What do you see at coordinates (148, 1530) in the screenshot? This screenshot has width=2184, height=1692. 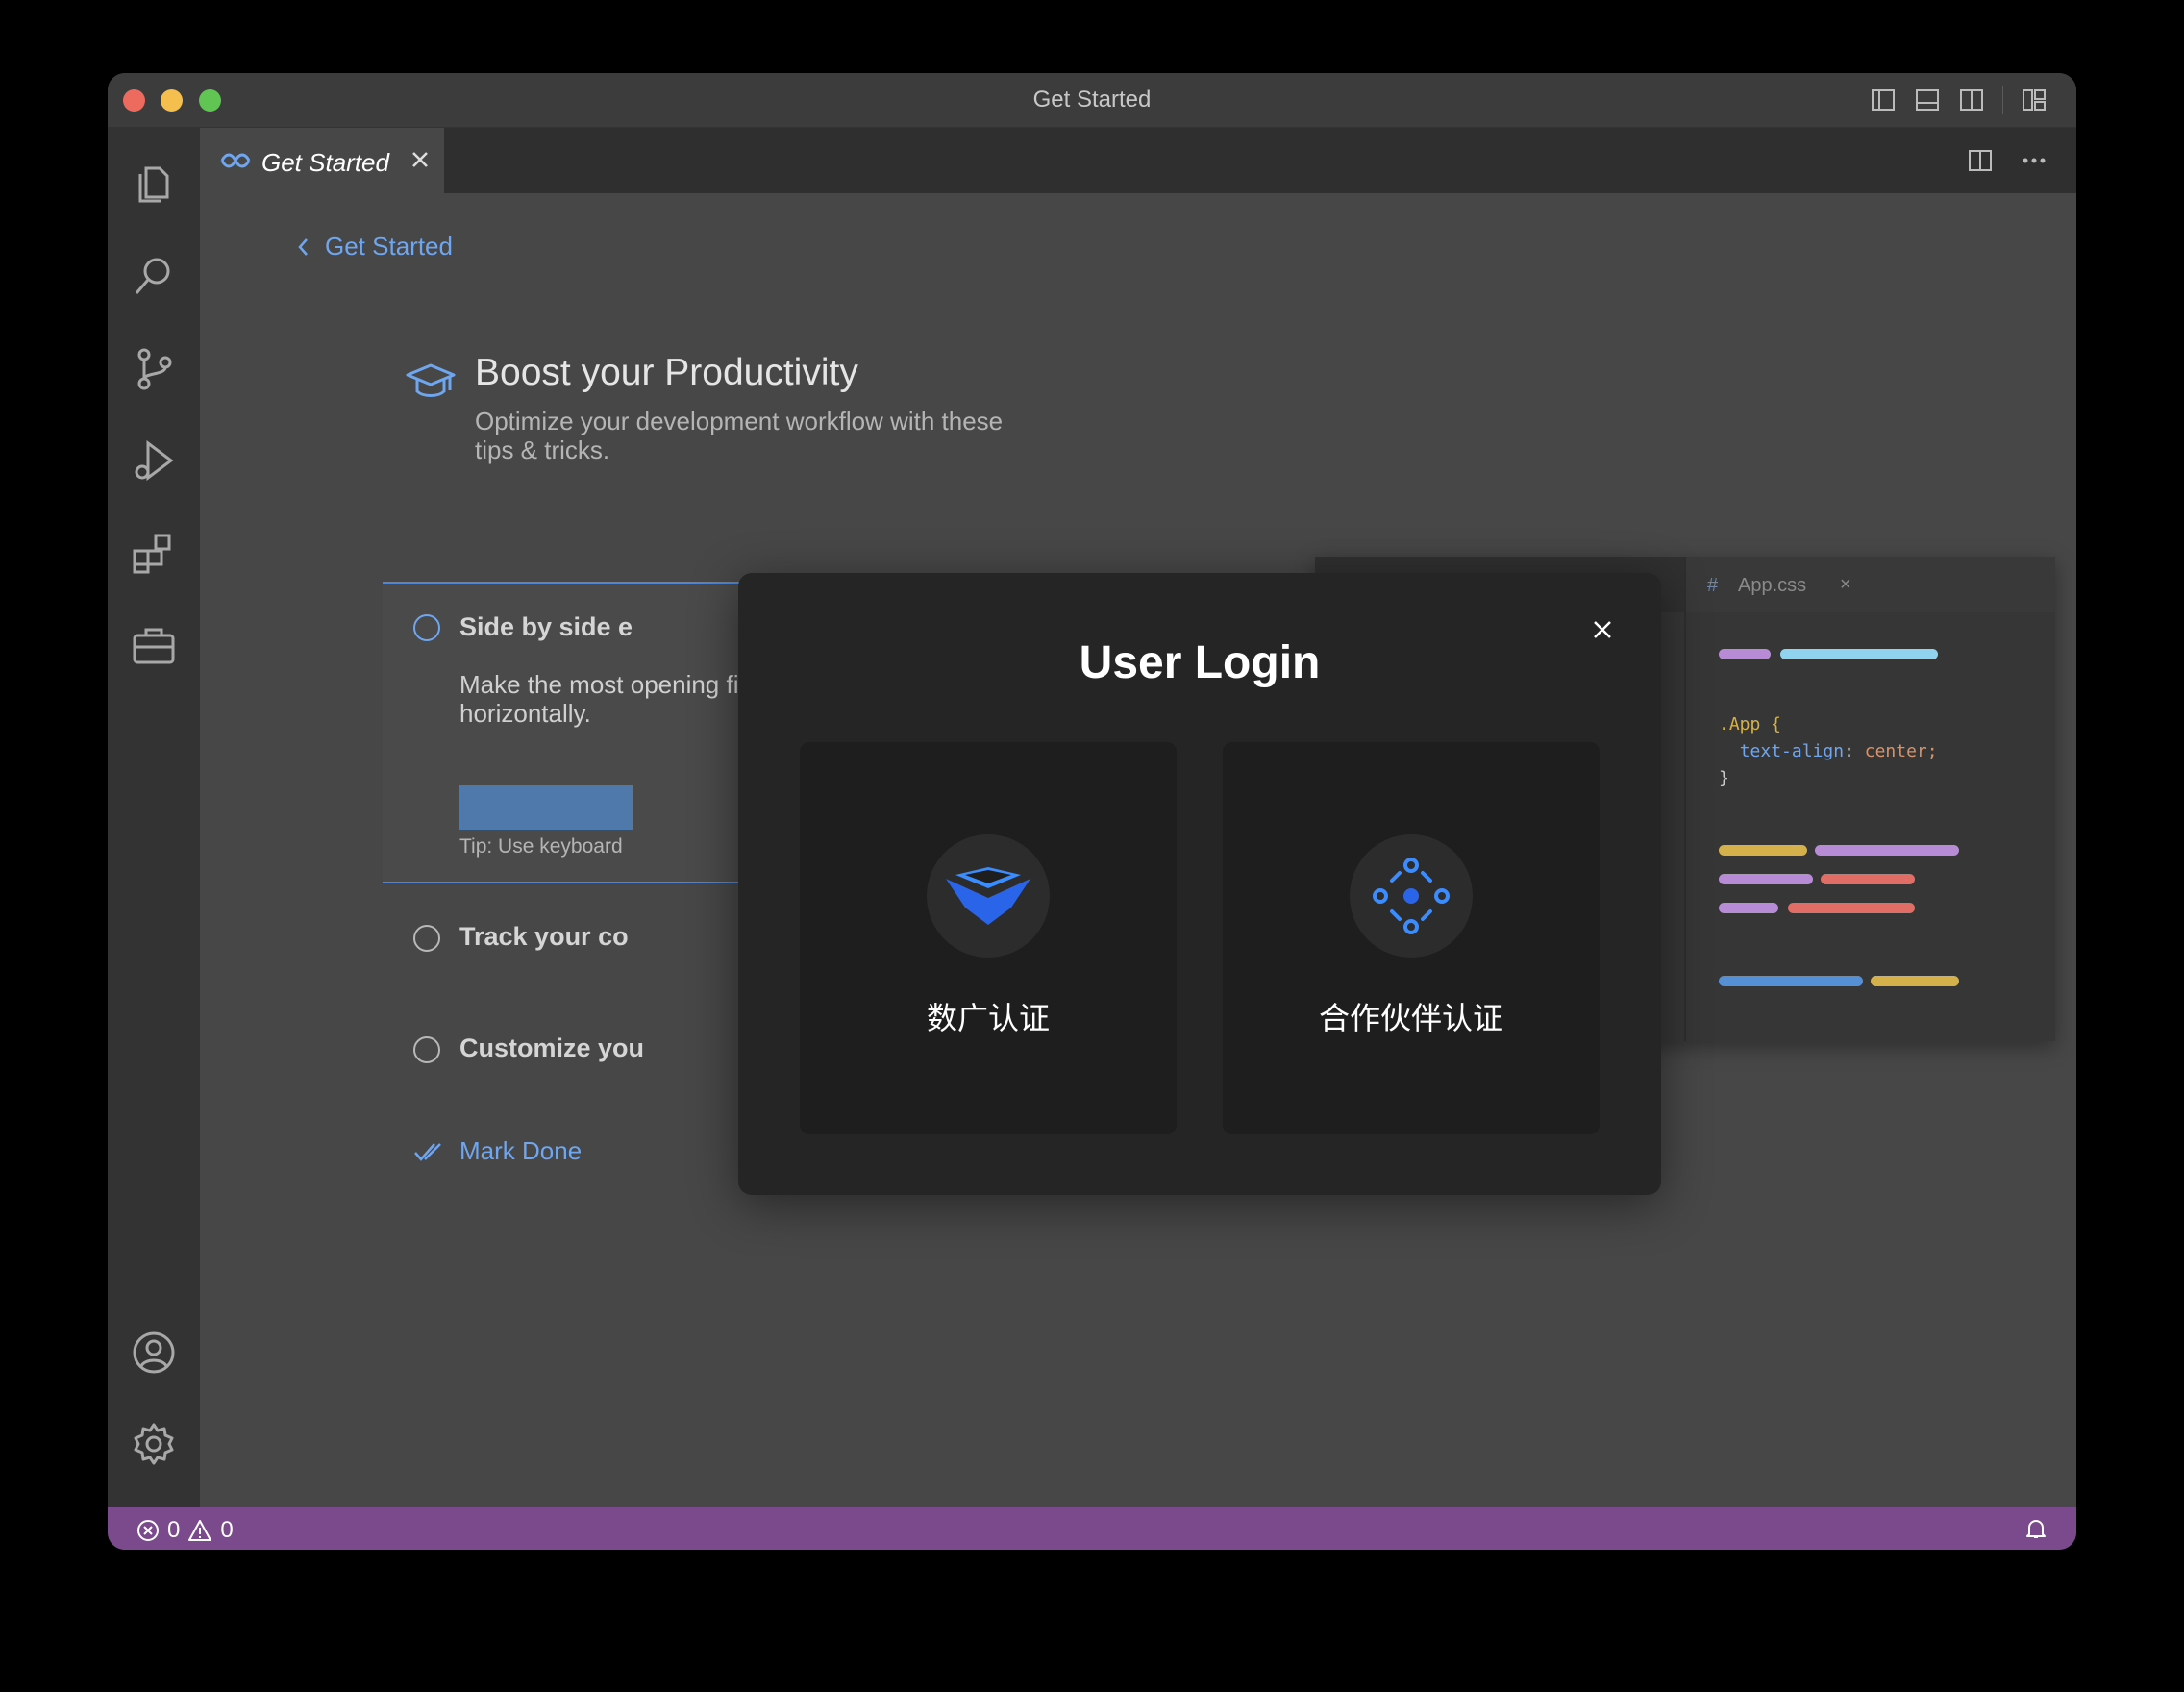 I see `error-icon` at bounding box center [148, 1530].